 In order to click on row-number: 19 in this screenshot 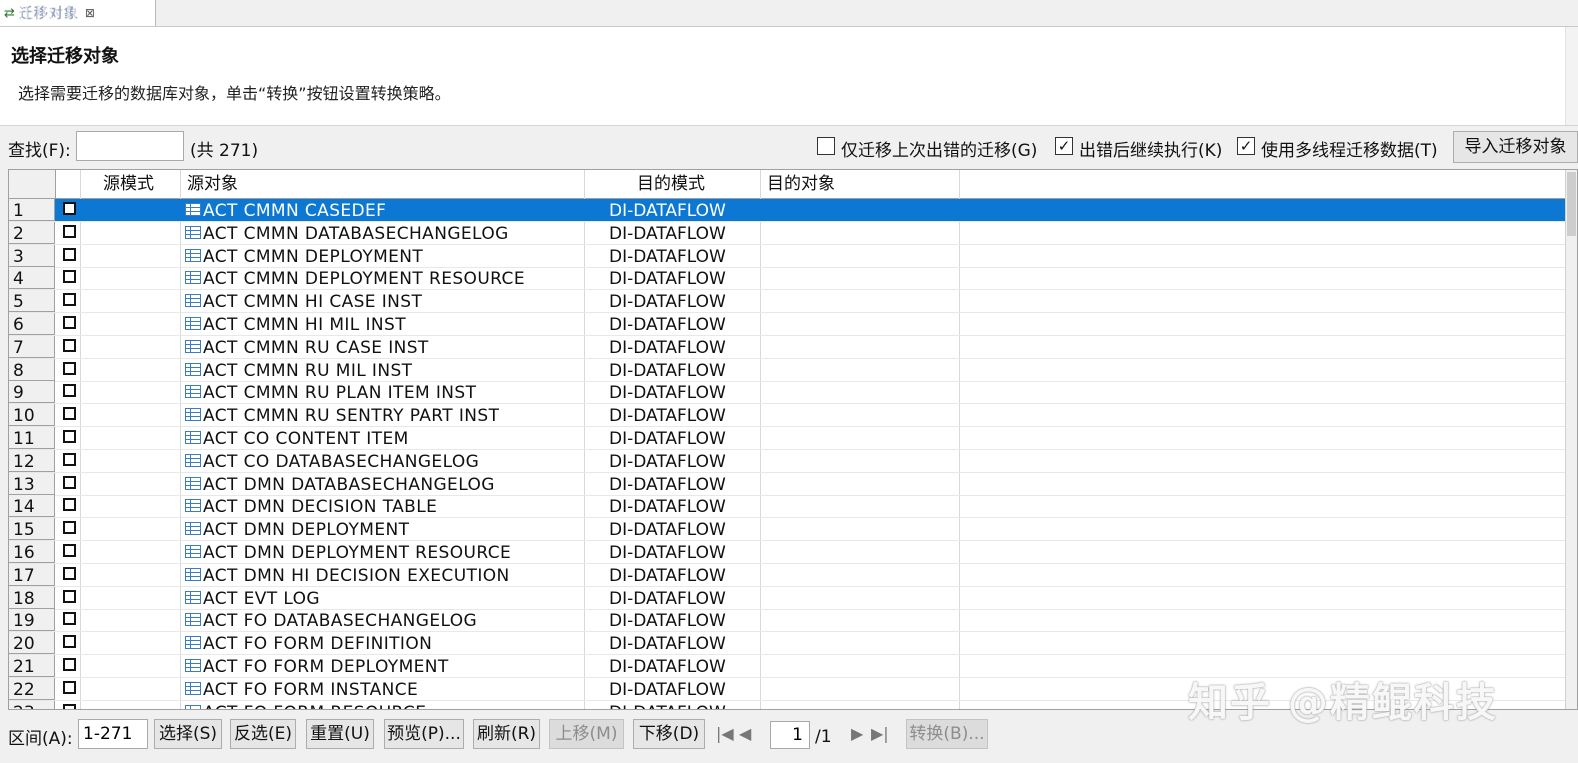, I will do `click(32, 620)`.